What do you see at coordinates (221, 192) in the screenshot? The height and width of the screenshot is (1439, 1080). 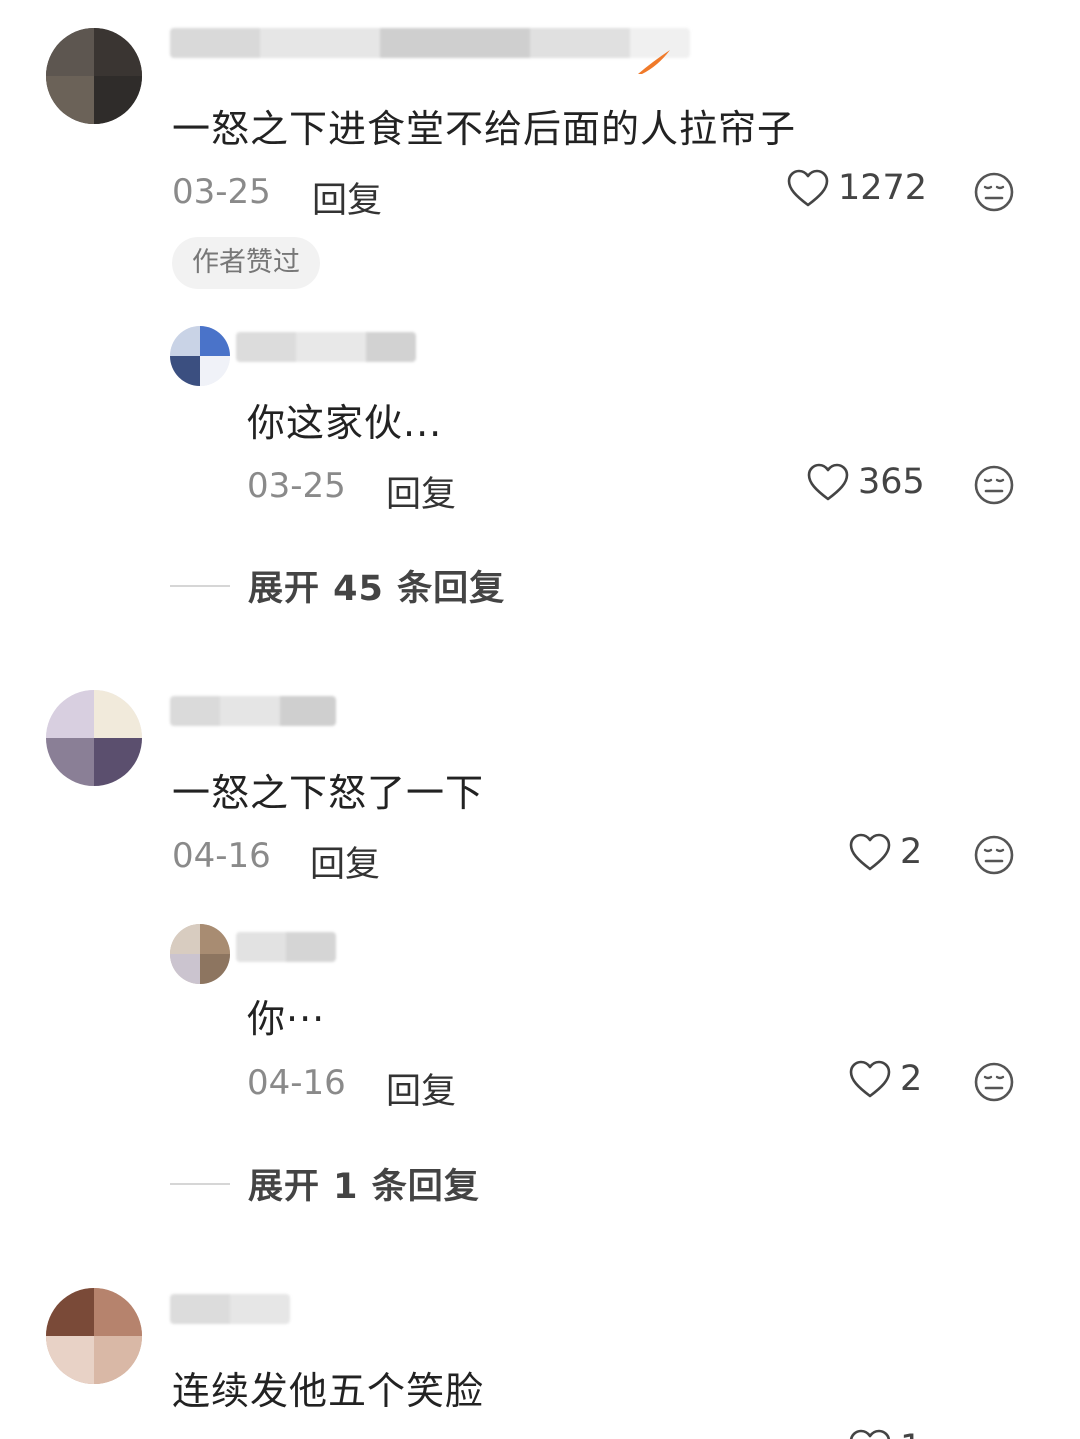 I see `comment-date: 03-25` at bounding box center [221, 192].